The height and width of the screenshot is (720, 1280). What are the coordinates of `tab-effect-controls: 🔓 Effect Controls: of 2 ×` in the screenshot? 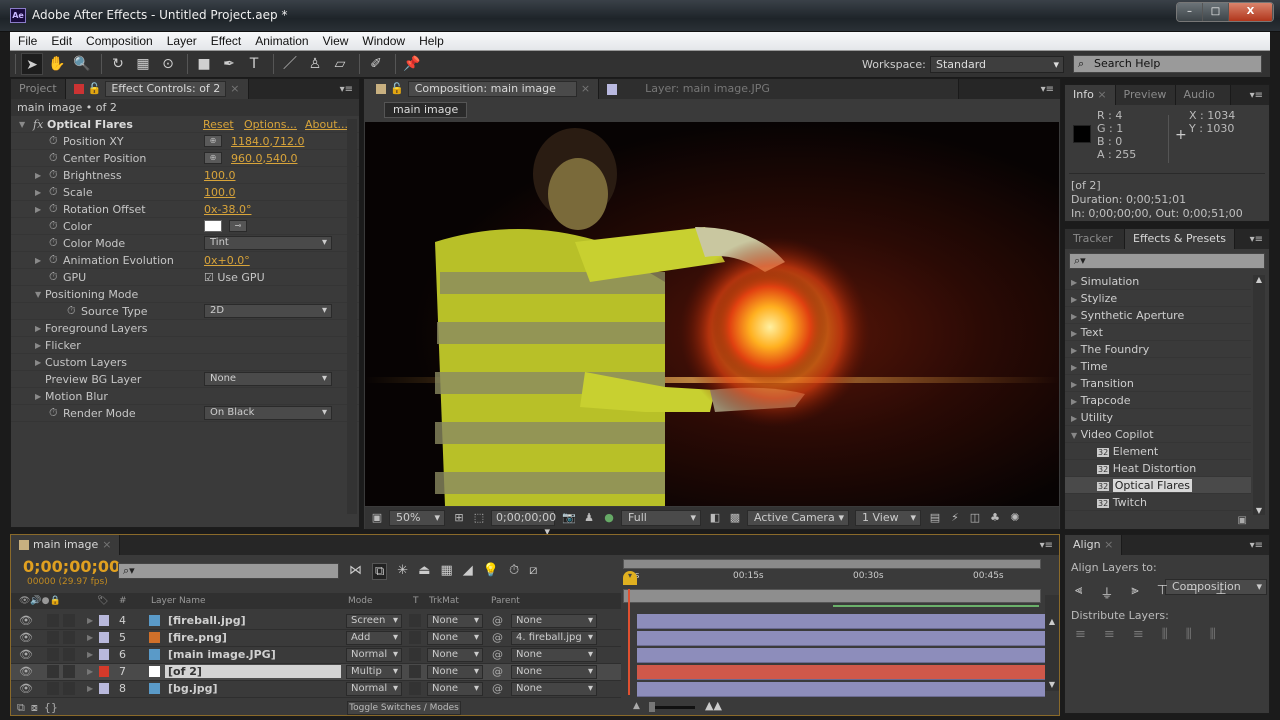 It's located at (157, 89).